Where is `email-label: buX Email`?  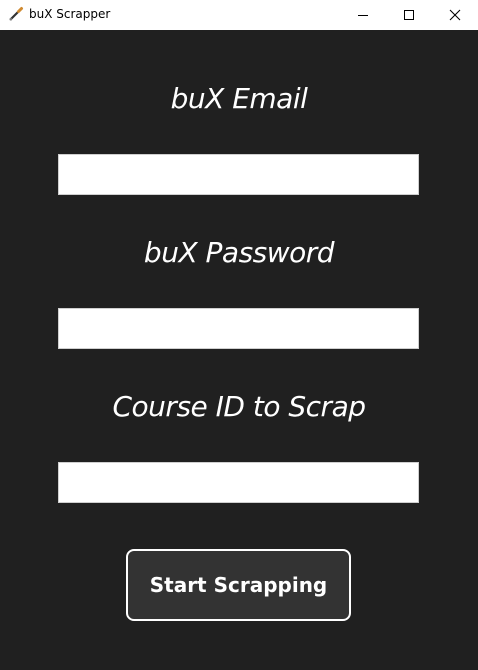
email-label: buX Email is located at coordinates (239, 98).